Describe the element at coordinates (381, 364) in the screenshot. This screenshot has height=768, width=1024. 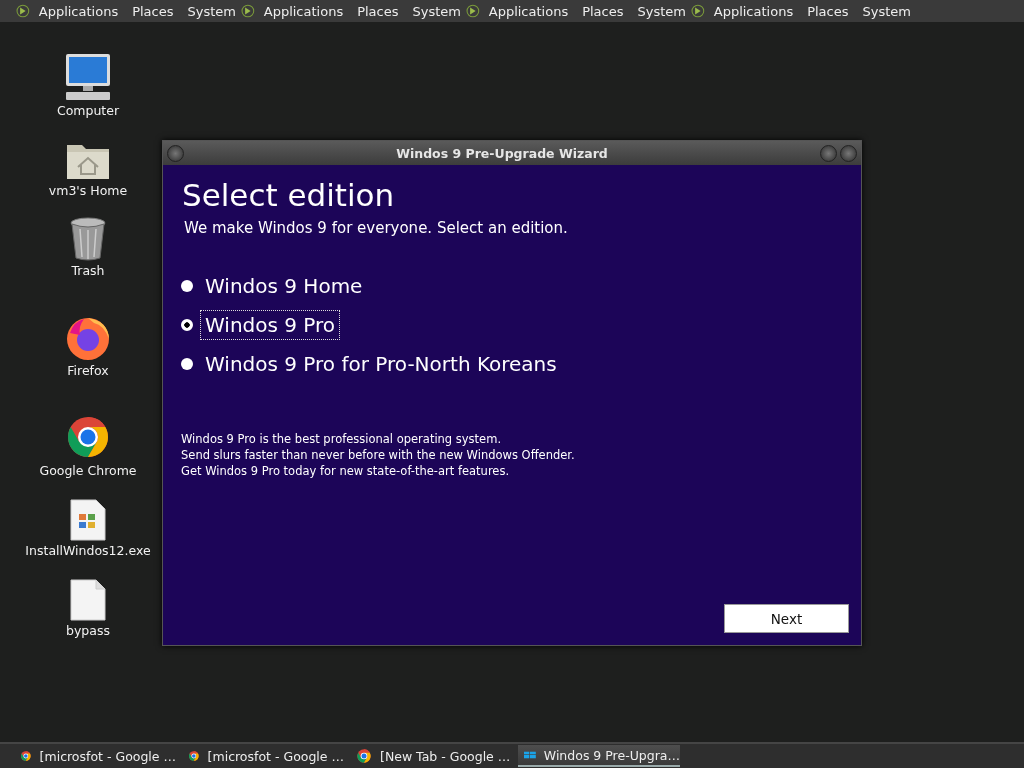
I see `option-label: Windos 9 Pro for Pro-North Koreans` at that location.